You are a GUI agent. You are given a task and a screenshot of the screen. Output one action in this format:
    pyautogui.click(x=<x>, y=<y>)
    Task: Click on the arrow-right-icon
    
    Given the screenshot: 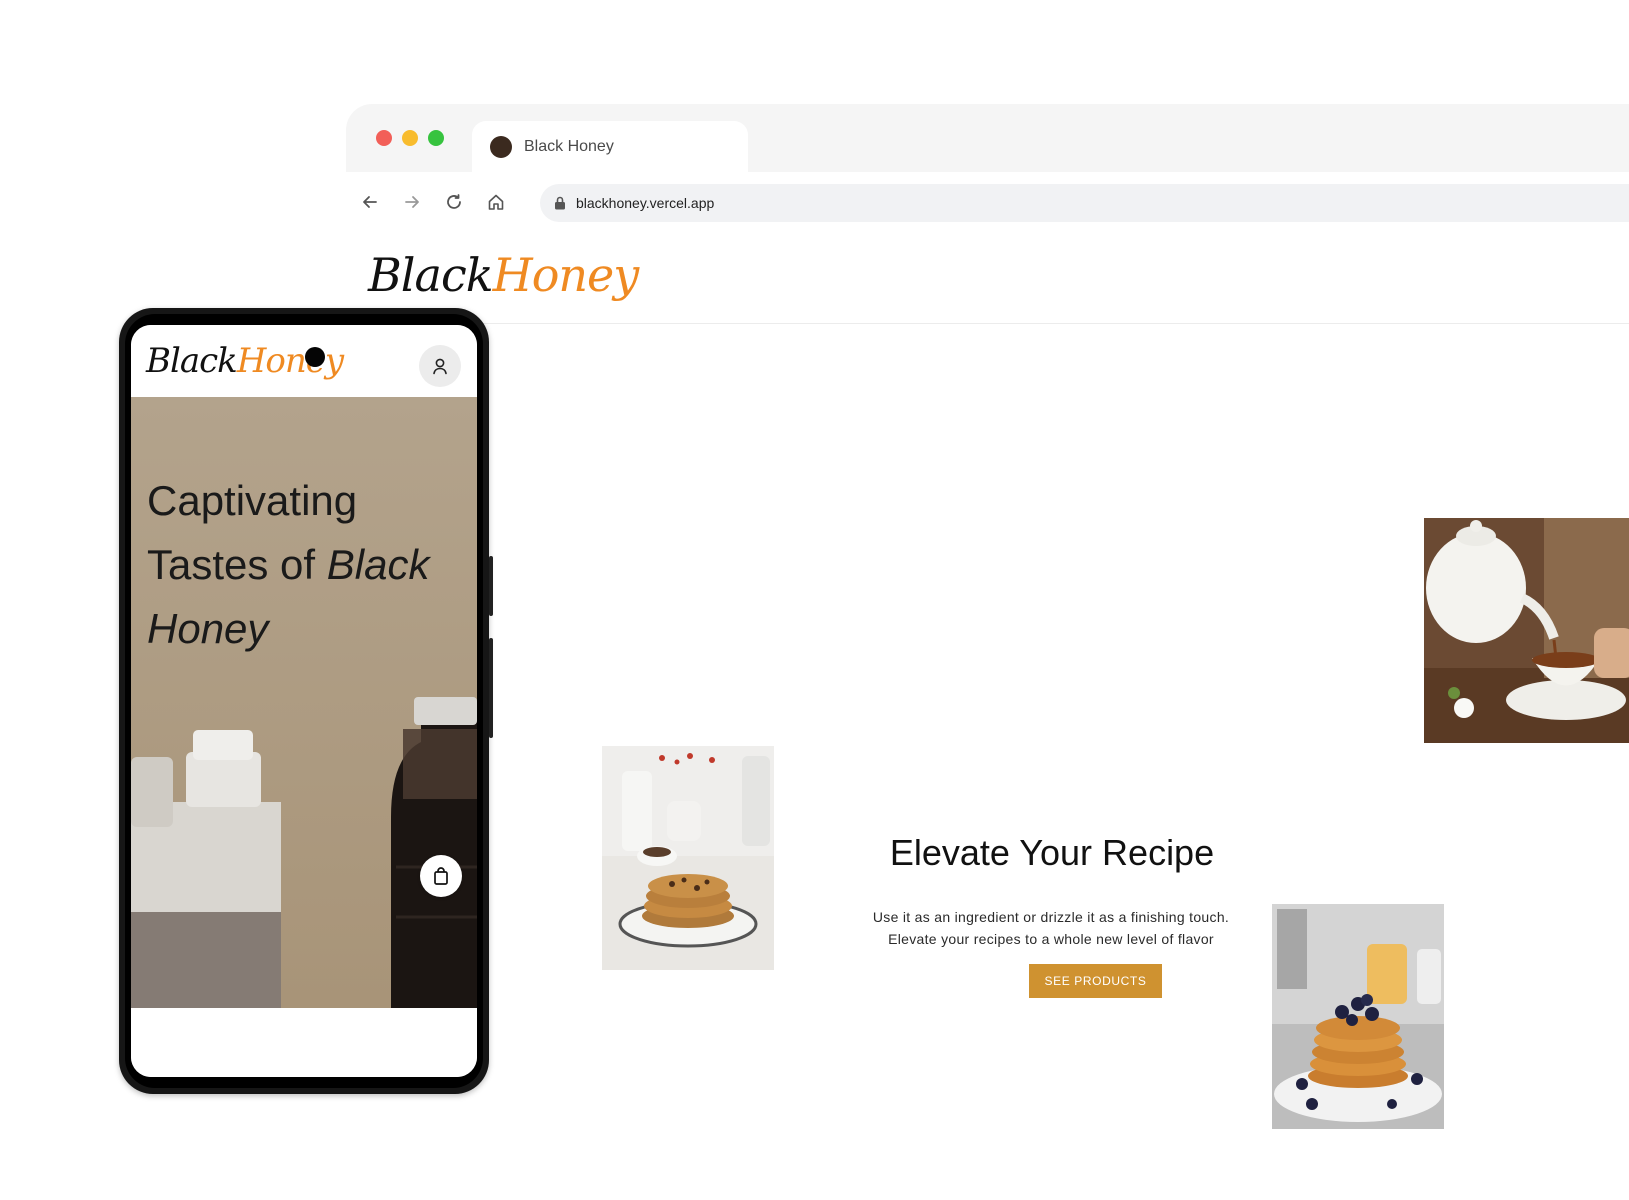 What is the action you would take?
    pyautogui.click(x=412, y=202)
    